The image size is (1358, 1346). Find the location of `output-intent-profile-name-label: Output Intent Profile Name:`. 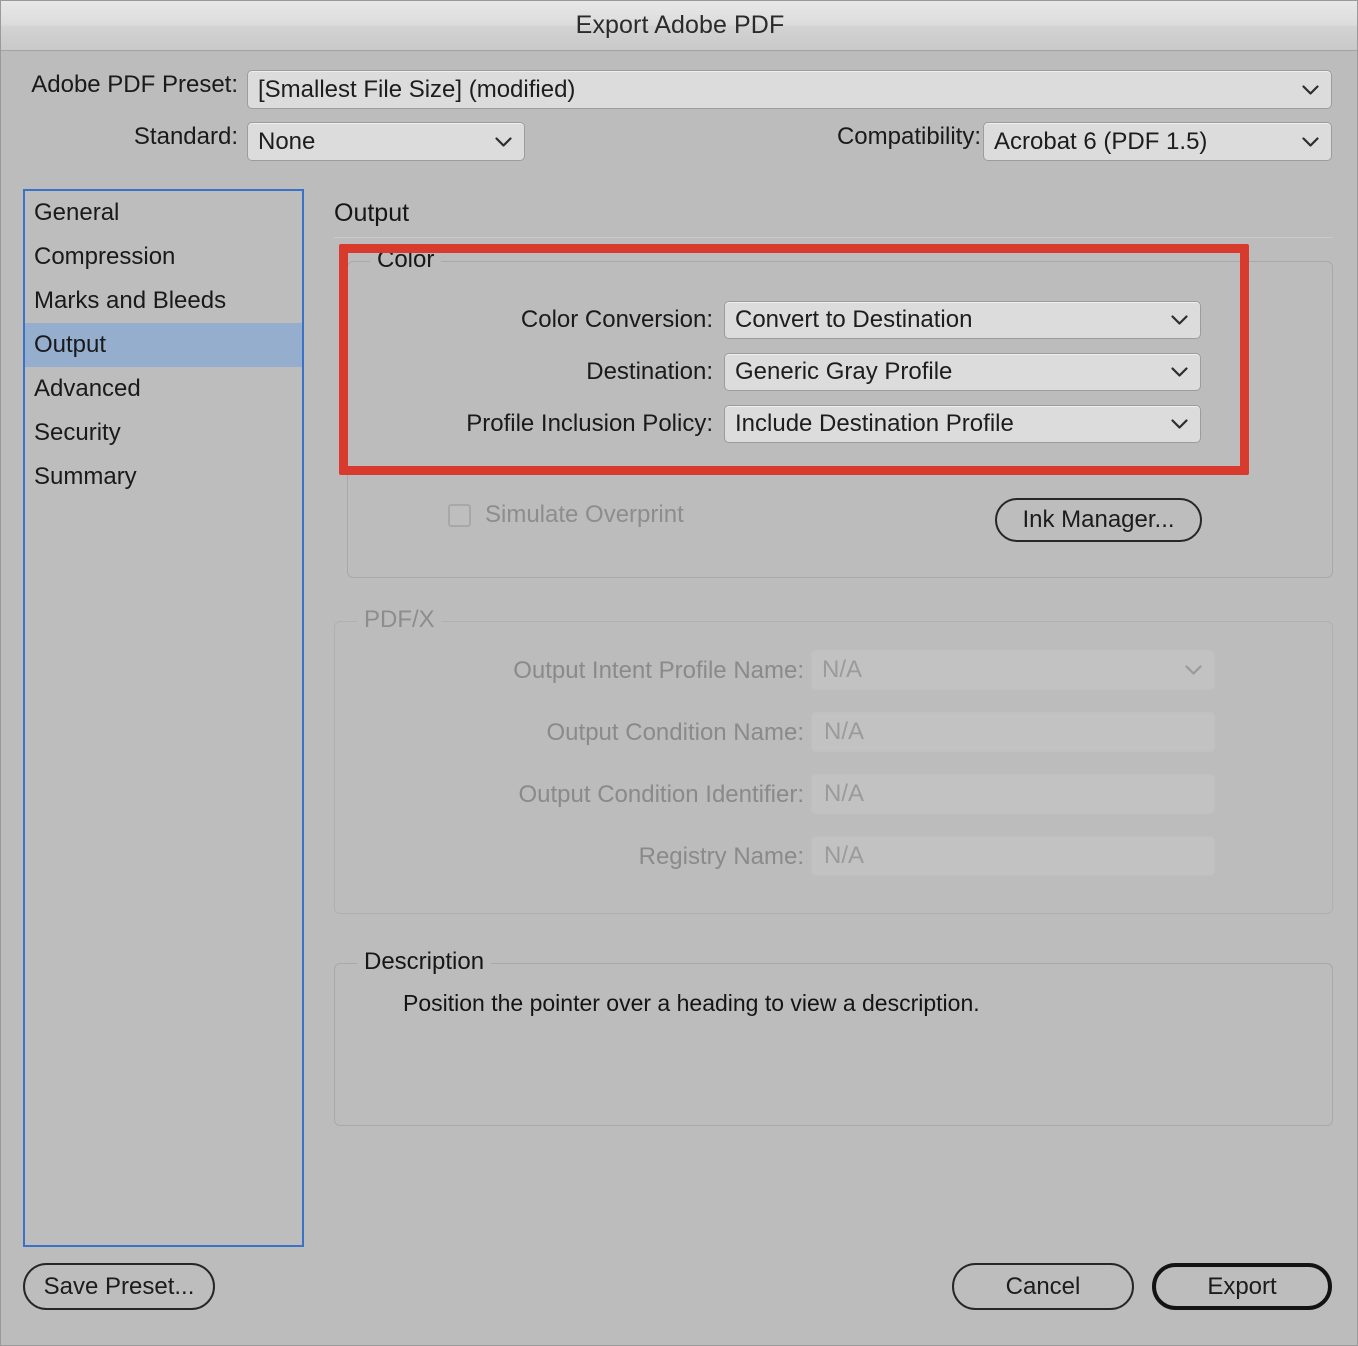

output-intent-profile-name-label: Output Intent Profile Name: is located at coordinates (658, 670).